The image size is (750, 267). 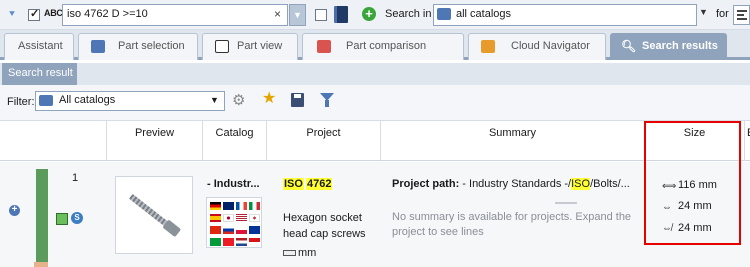 I want to click on collapse-chevron-icon: ⯆, so click(x=14, y=15).